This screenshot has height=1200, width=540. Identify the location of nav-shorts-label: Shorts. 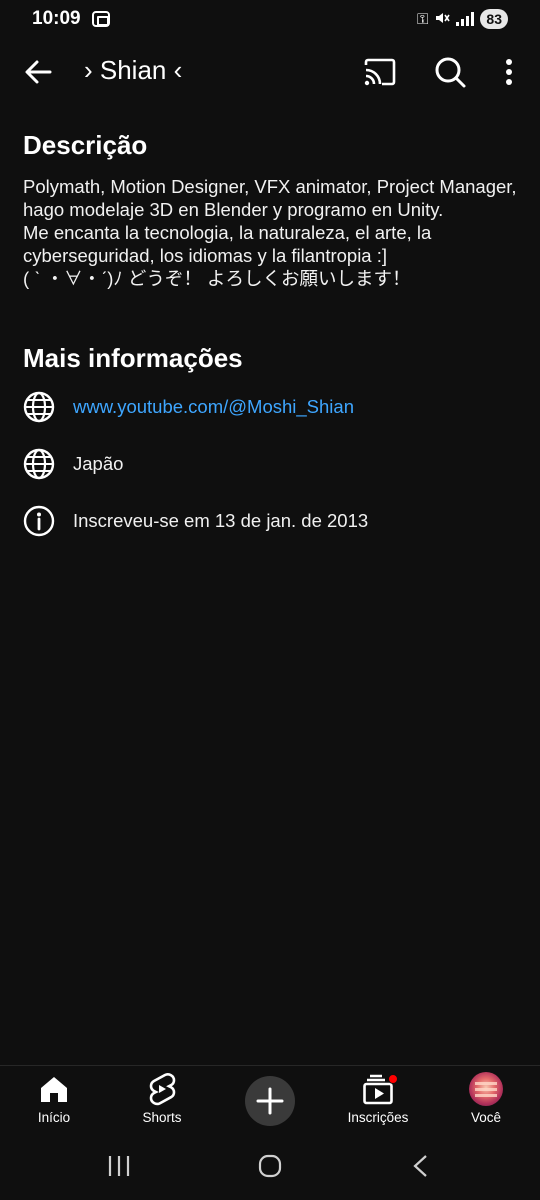
(162, 1117).